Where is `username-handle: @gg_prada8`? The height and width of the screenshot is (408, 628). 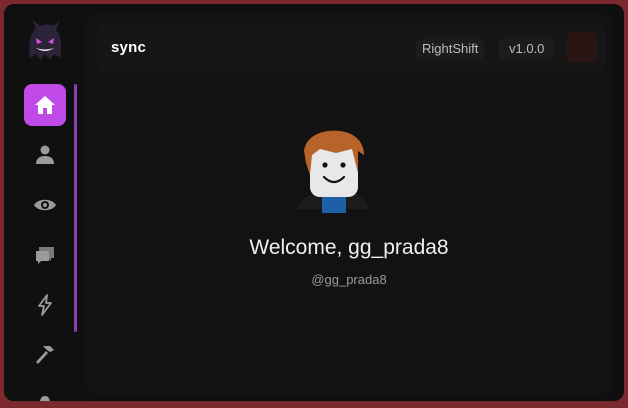
username-handle: @gg_prada8 is located at coordinates (349, 279).